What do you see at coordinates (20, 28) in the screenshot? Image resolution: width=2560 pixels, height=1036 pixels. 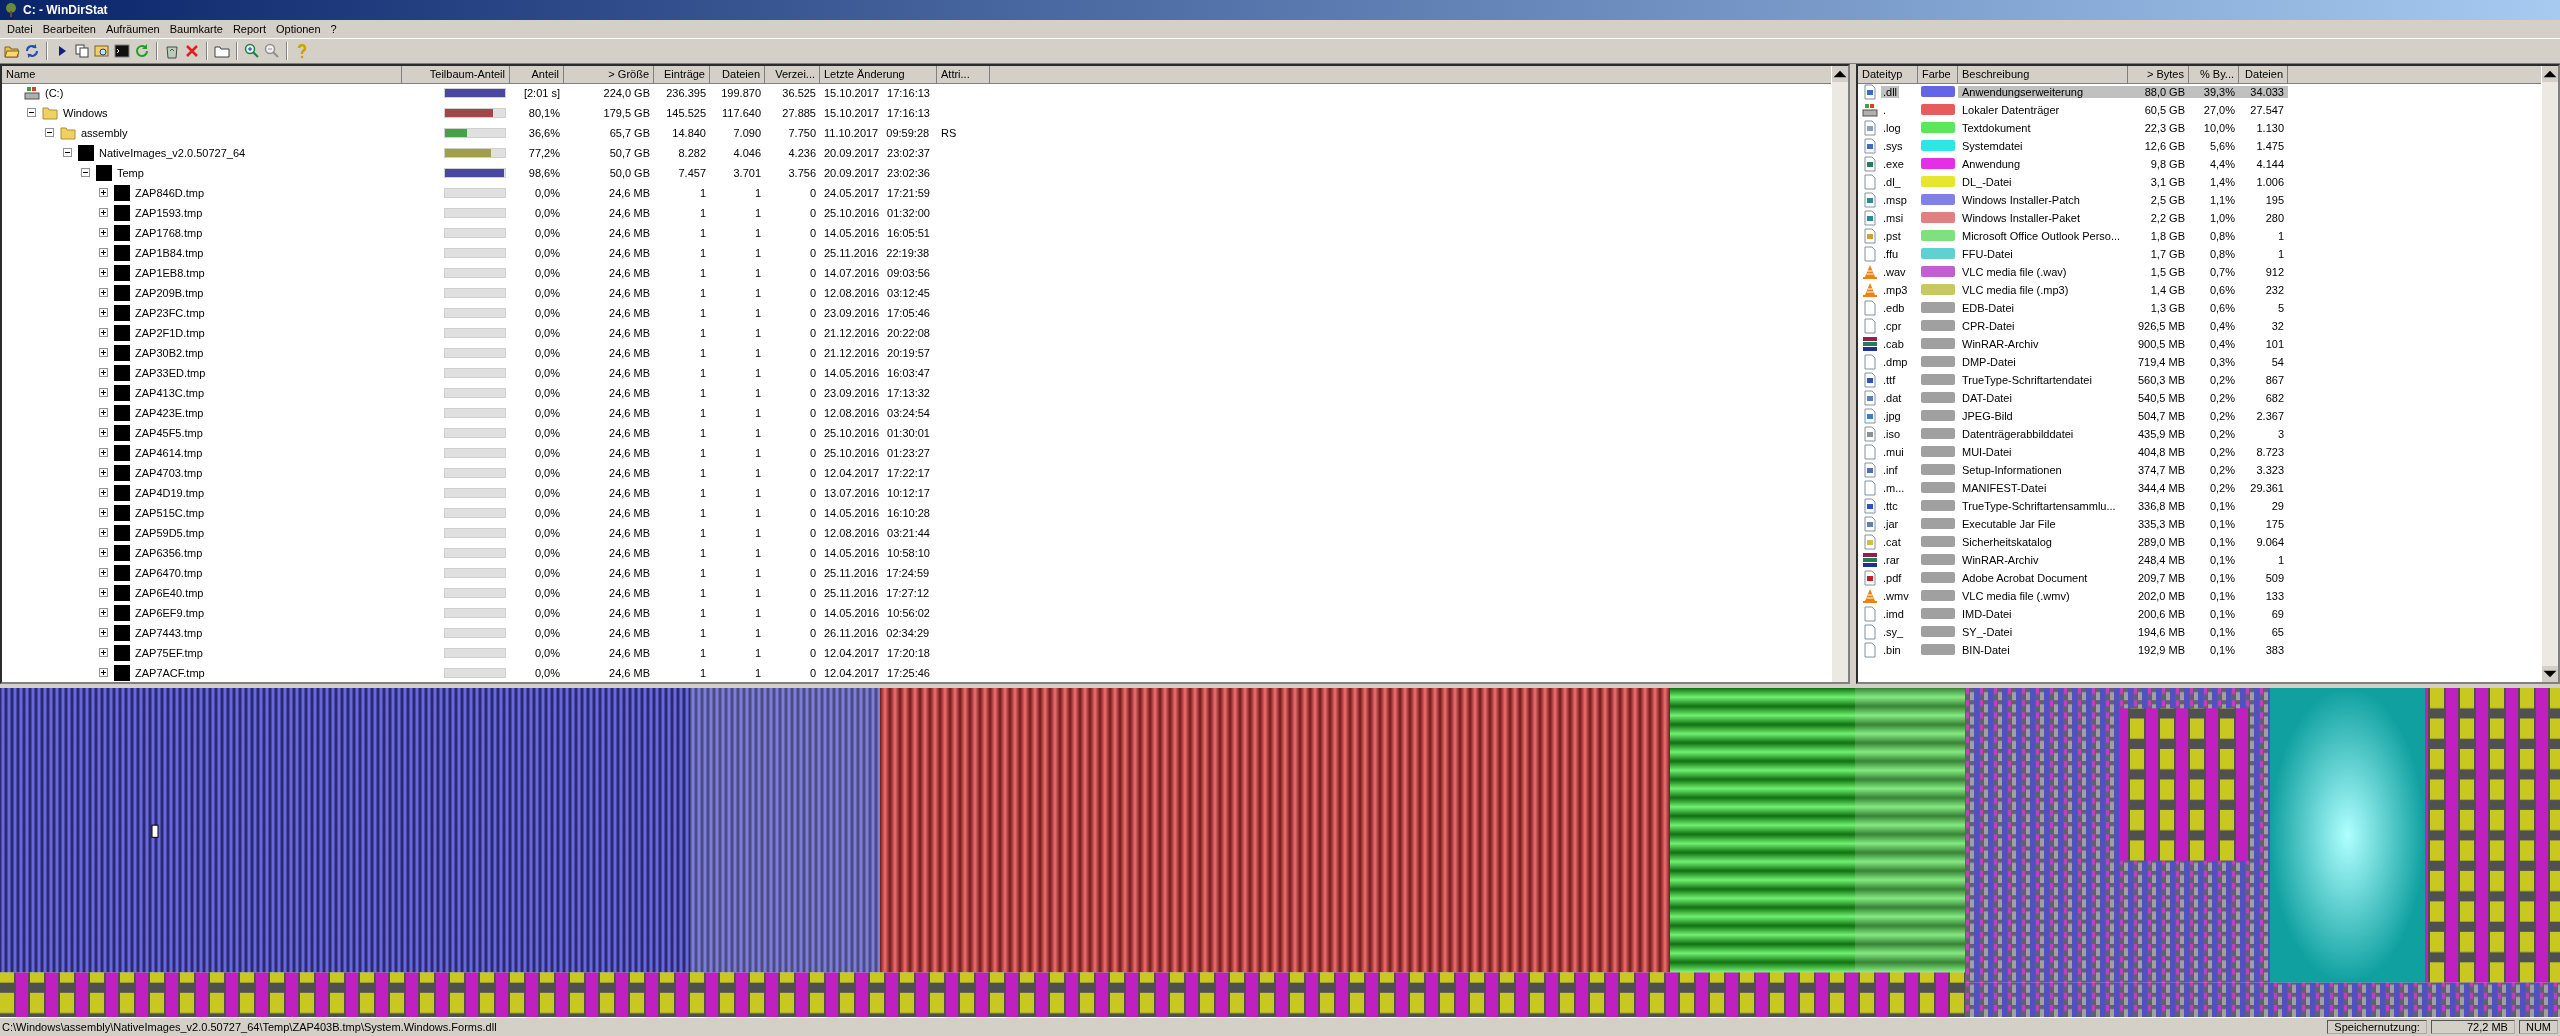 I see `menu-item: Datei` at bounding box center [20, 28].